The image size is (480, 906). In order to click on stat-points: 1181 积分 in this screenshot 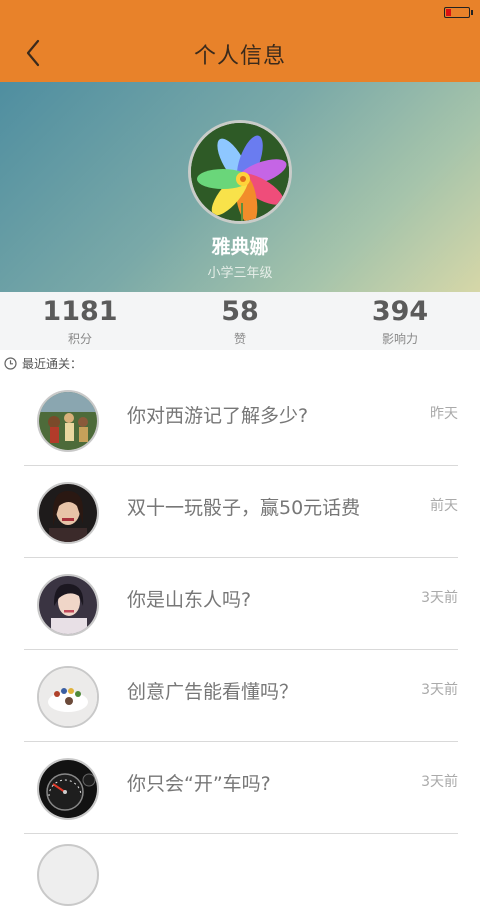, I will do `click(80, 321)`.